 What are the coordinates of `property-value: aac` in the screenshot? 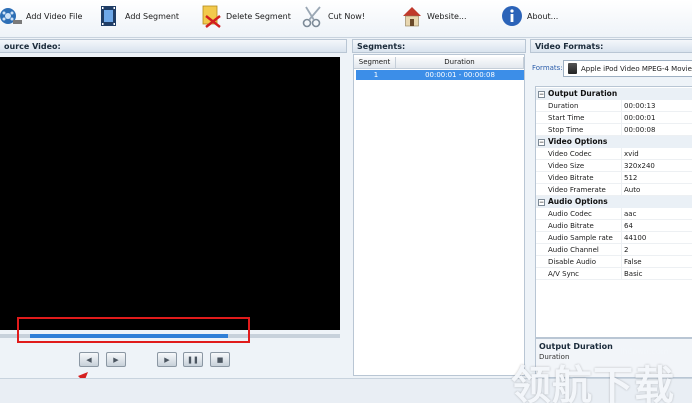 It's located at (630, 214).